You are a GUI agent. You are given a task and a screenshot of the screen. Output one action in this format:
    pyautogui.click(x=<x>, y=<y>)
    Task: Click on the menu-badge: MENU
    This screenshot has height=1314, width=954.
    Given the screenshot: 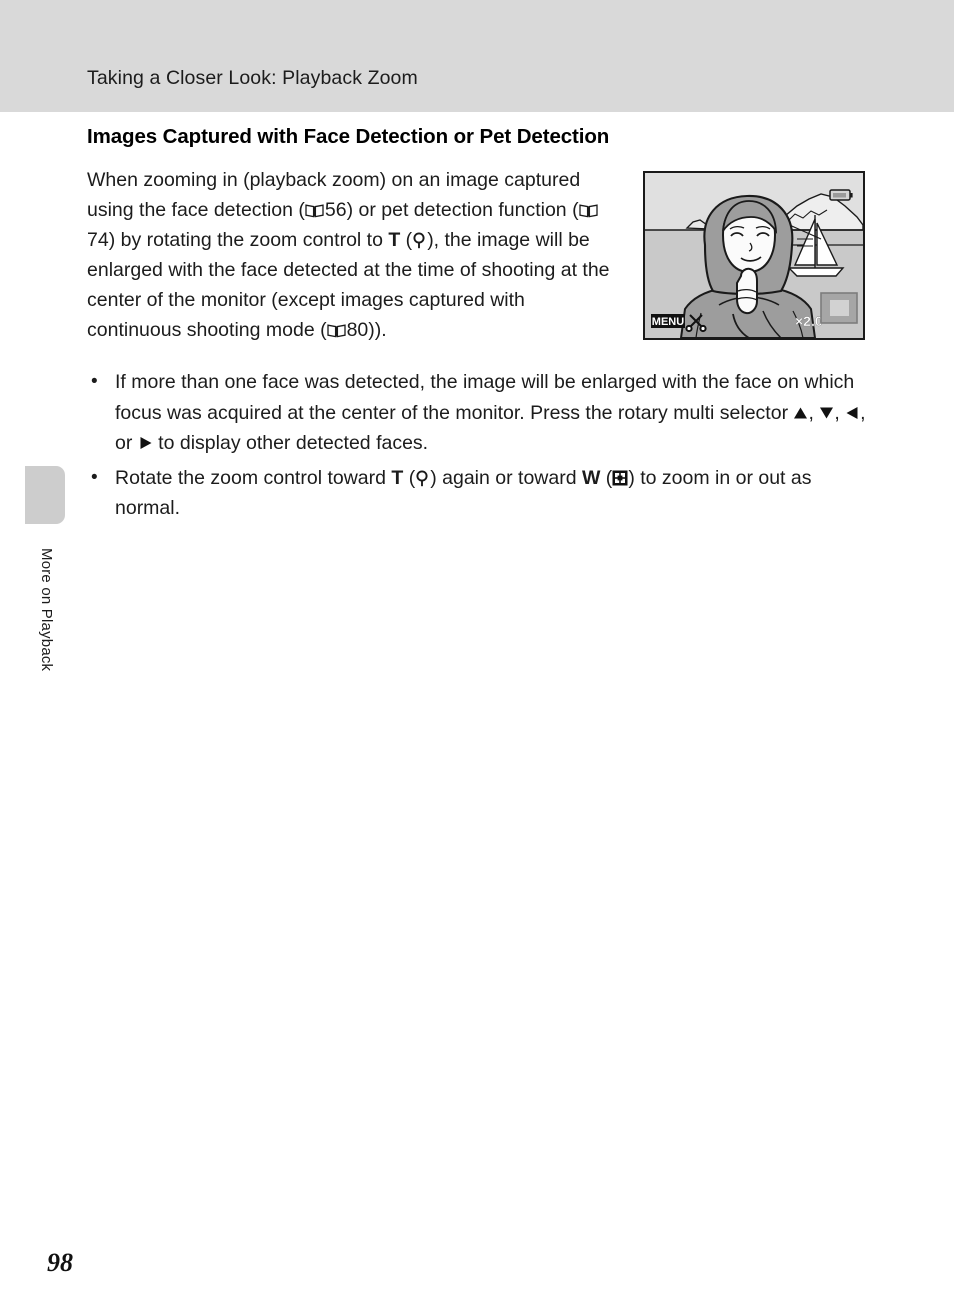 What is the action you would take?
    pyautogui.click(x=668, y=321)
    